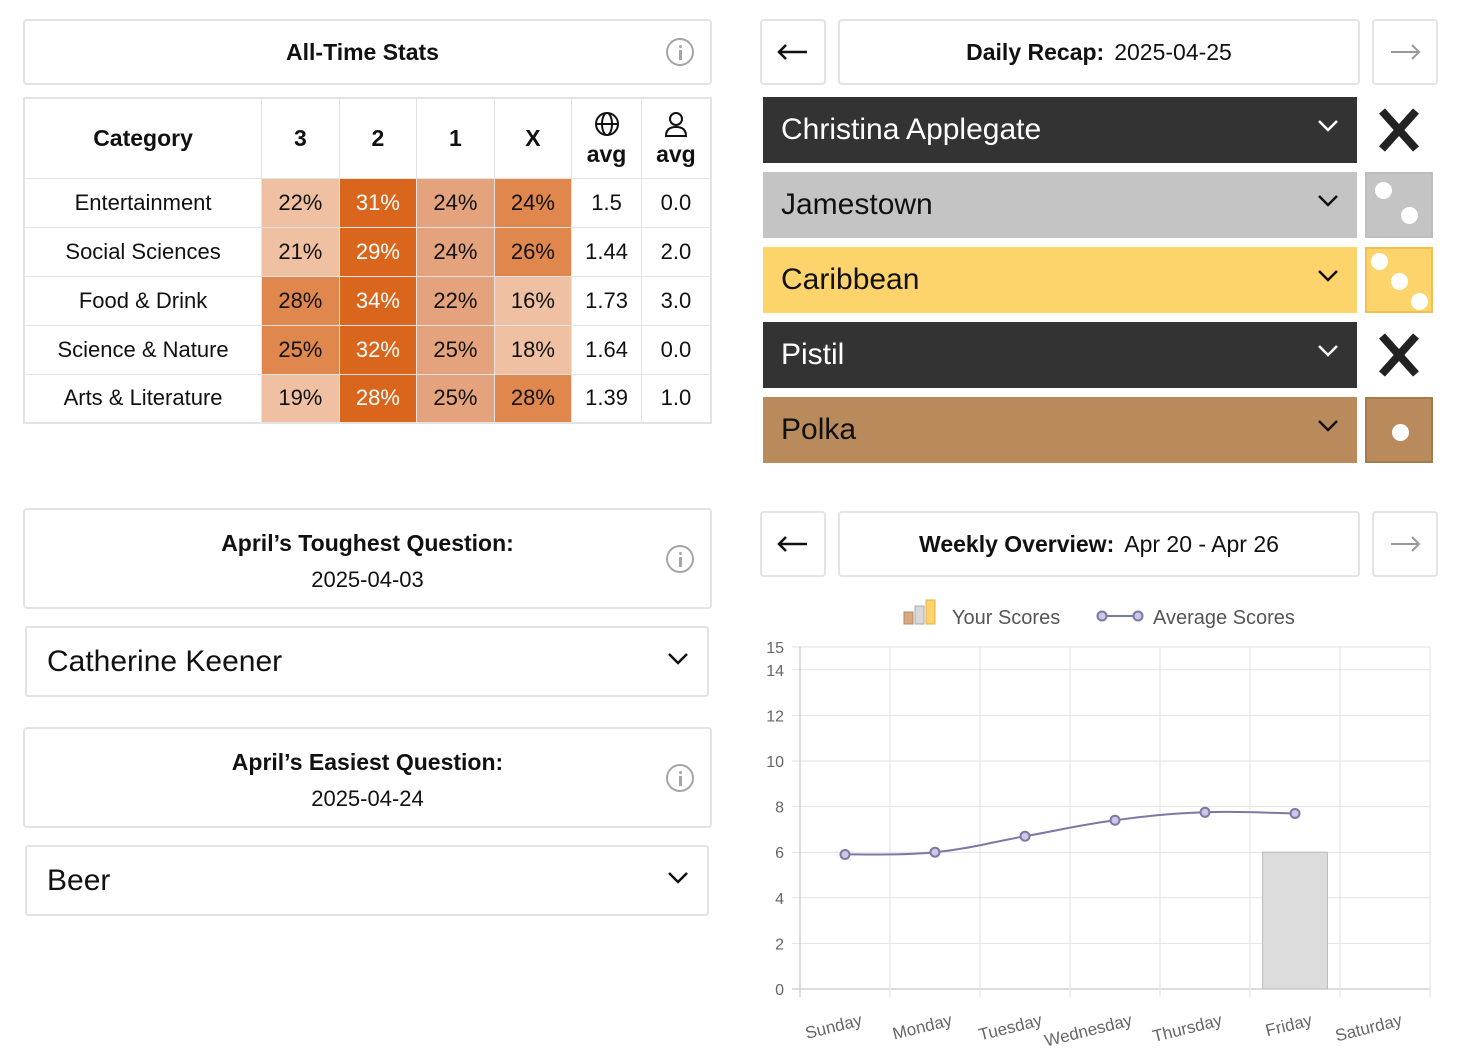 Image resolution: width=1459 pixels, height=1052 pixels. Describe the element at coordinates (1060, 205) in the screenshot. I see `answer-dropdown: Jamestown` at that location.